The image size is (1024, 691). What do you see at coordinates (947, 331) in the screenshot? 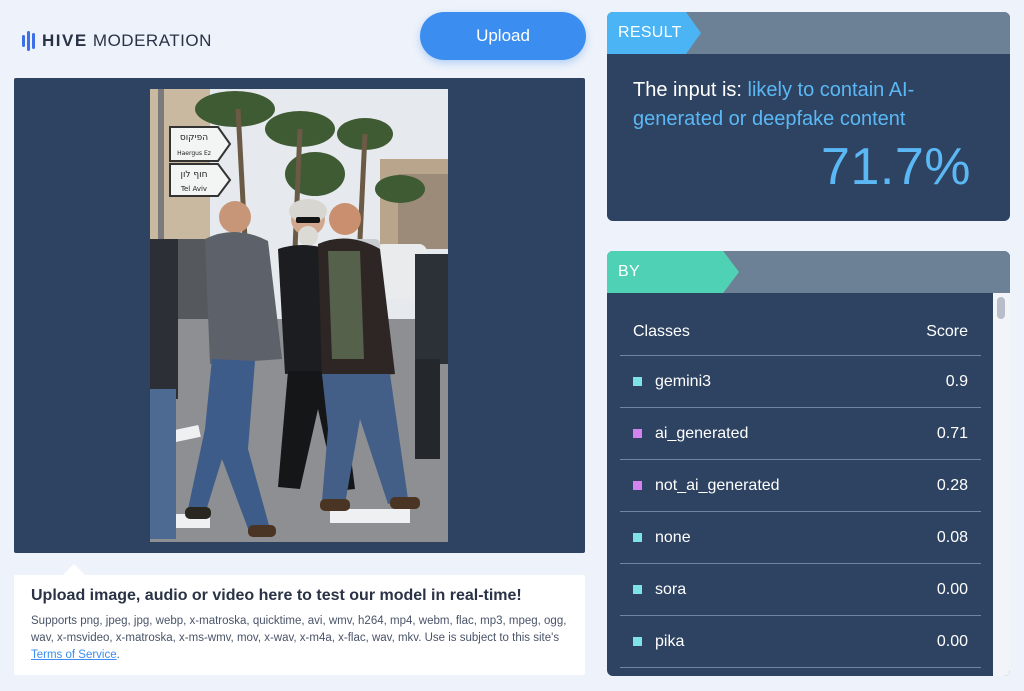
I see `score-column-header: Score` at bounding box center [947, 331].